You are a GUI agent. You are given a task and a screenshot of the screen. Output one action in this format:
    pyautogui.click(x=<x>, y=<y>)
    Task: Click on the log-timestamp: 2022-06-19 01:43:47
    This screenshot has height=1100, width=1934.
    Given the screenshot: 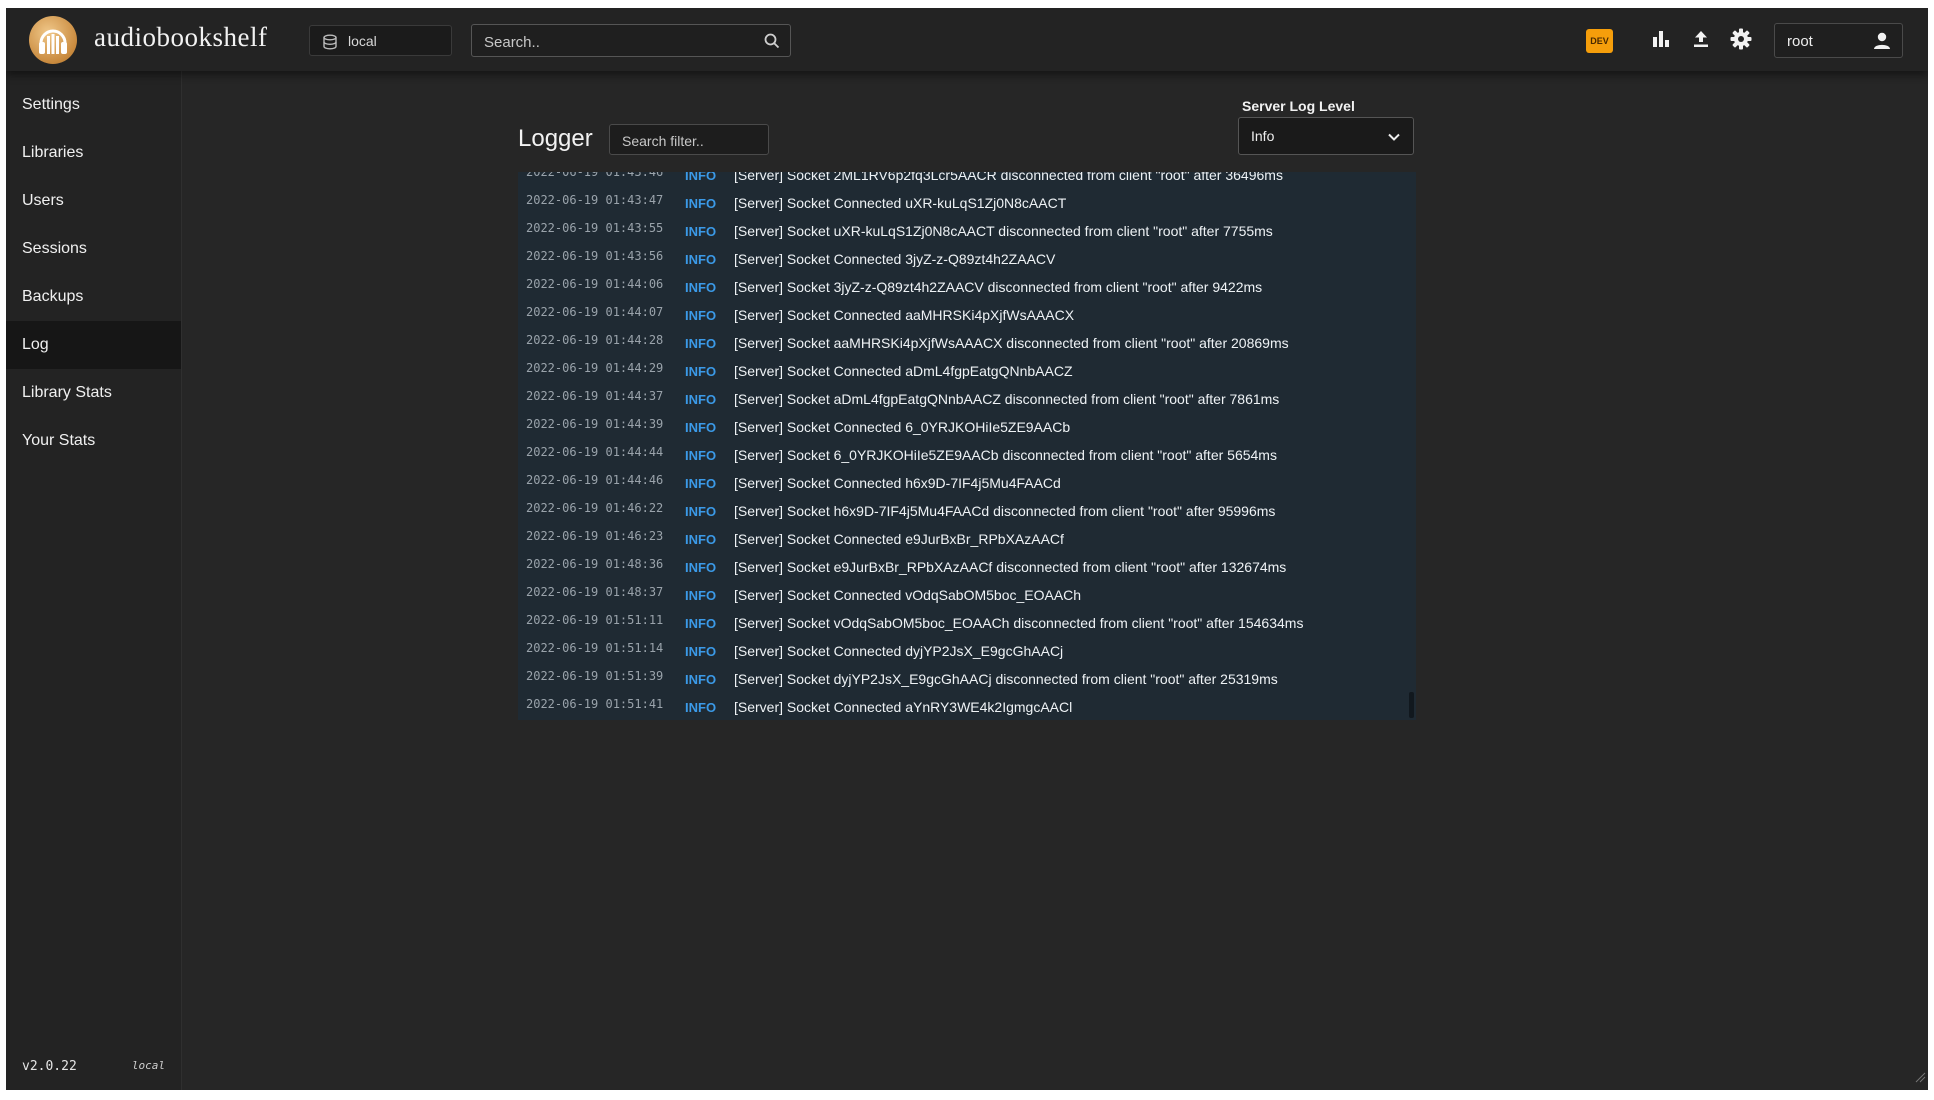 What is the action you would take?
    pyautogui.click(x=595, y=200)
    